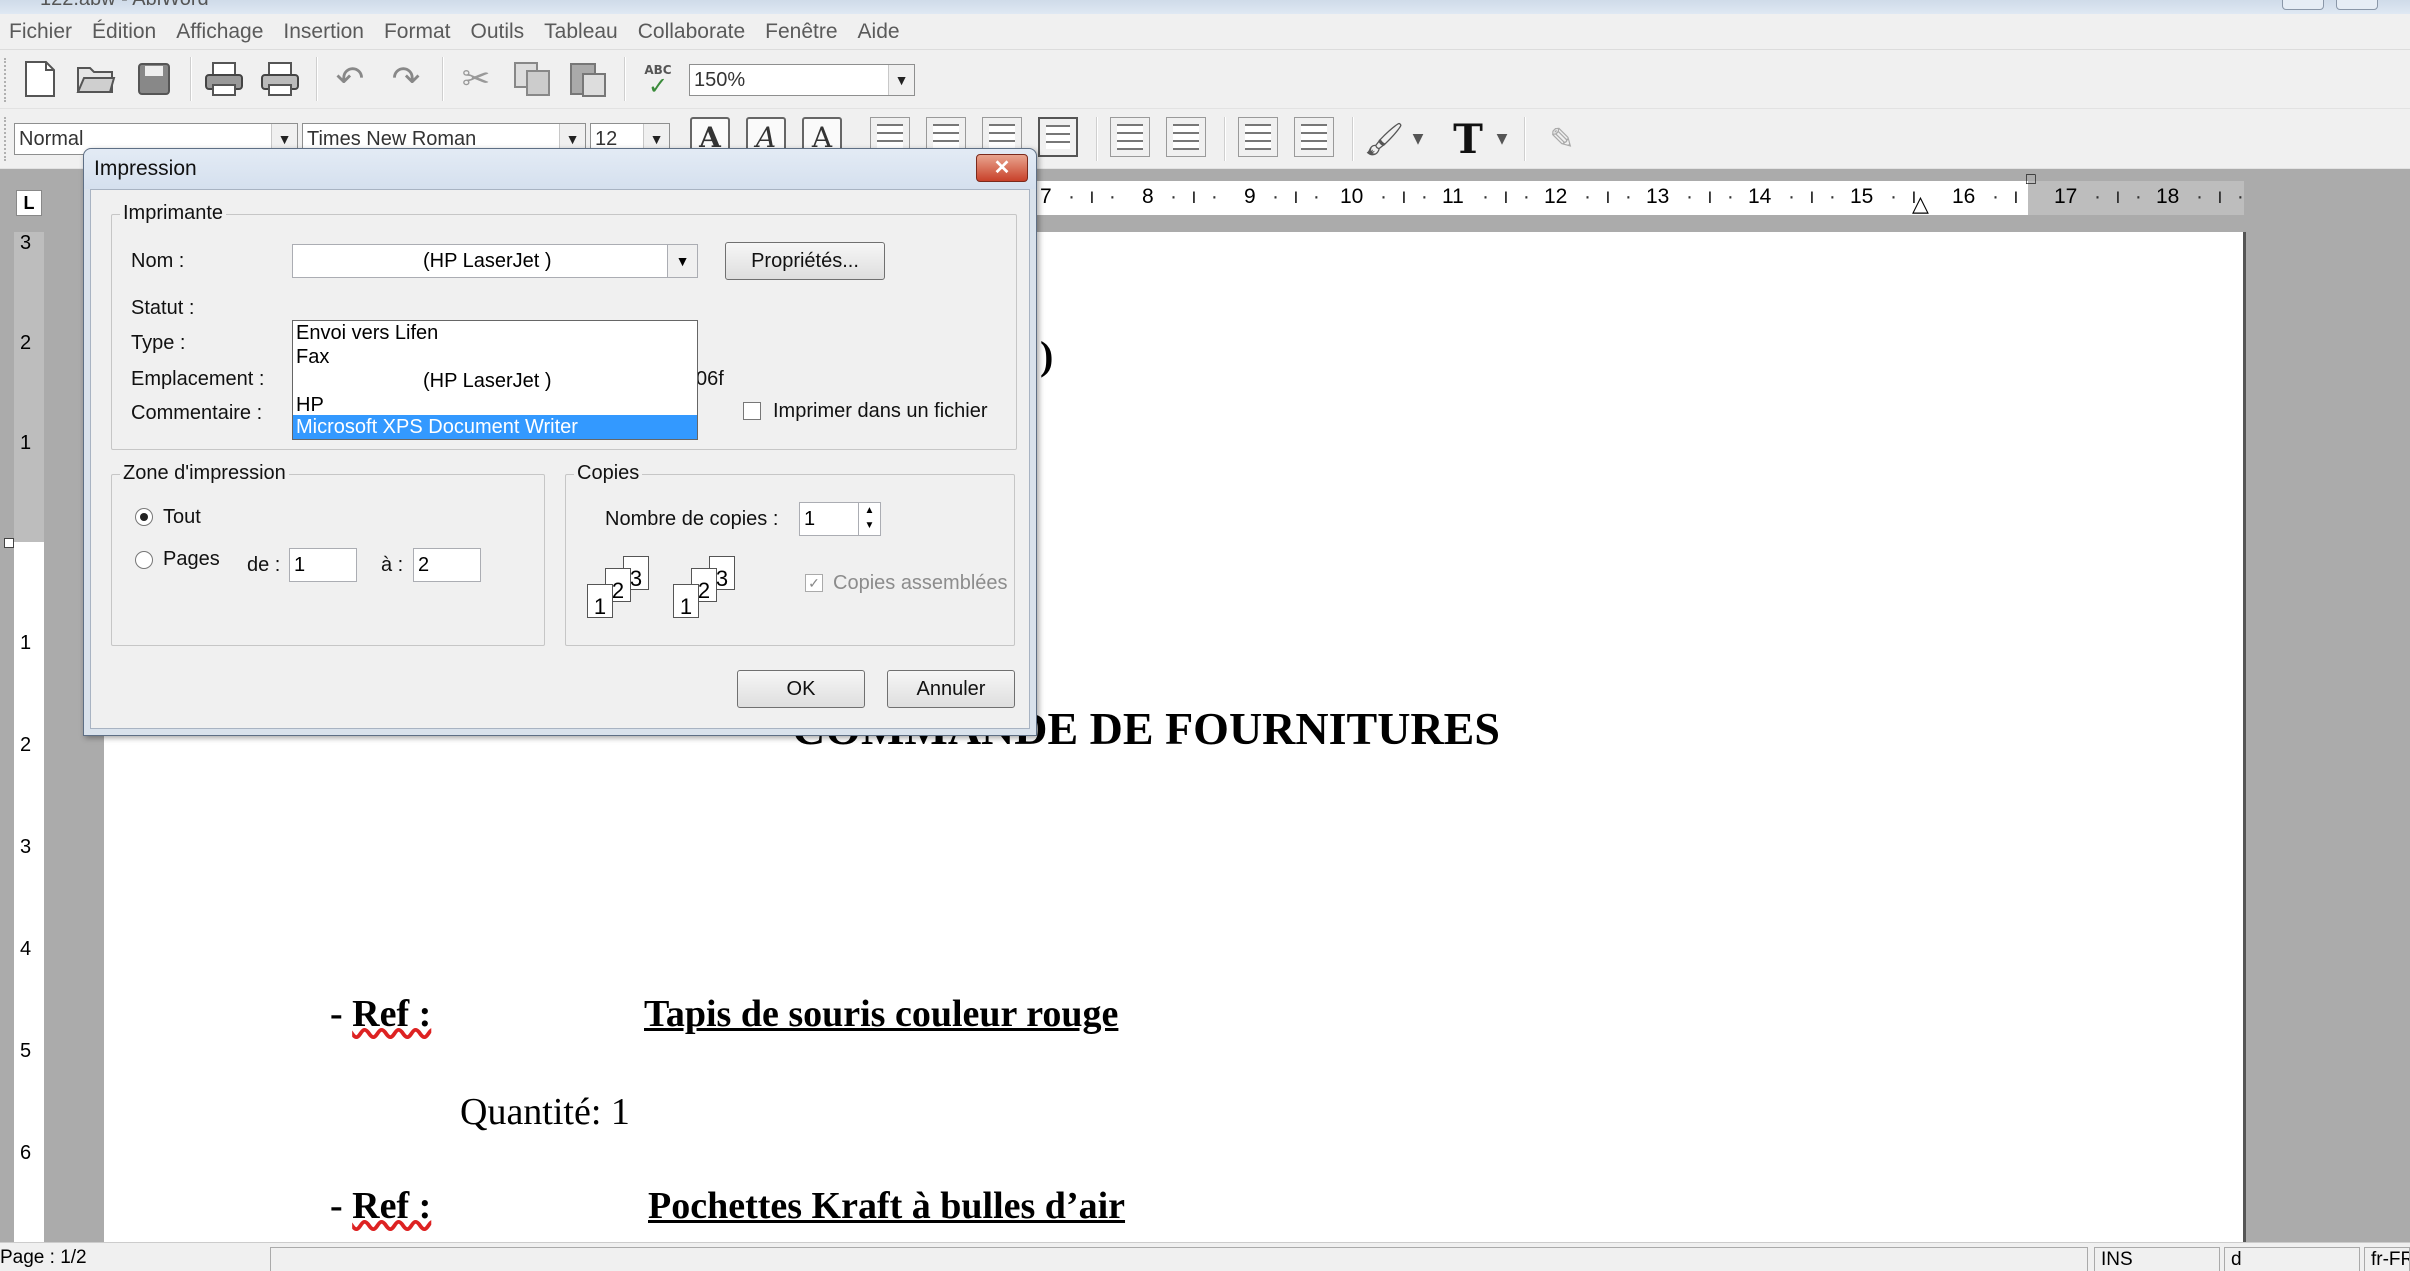 This screenshot has height=1271, width=2410. Describe the element at coordinates (1453, 196) in the screenshot. I see `ruler-tick: 11` at that location.